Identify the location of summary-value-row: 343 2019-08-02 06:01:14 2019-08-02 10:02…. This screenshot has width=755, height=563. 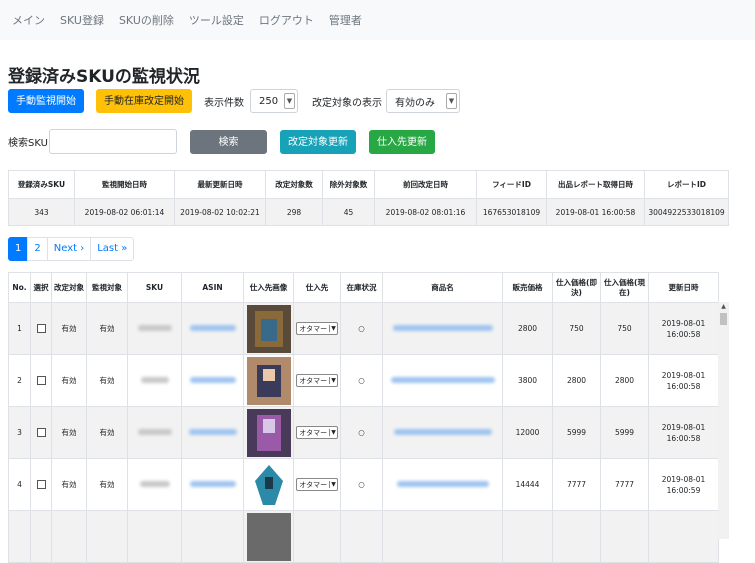
(368, 212).